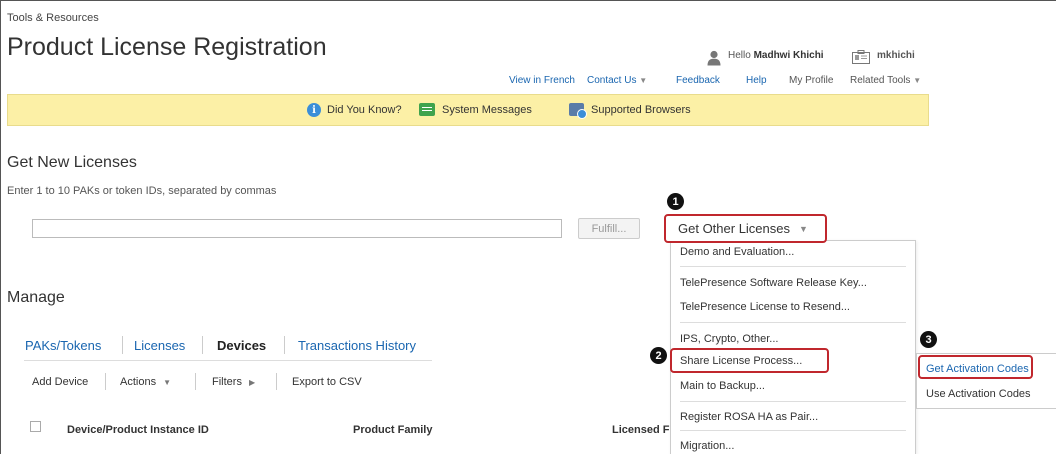 Image resolution: width=1056 pixels, height=454 pixels. I want to click on browser-check-icon, so click(578, 111).